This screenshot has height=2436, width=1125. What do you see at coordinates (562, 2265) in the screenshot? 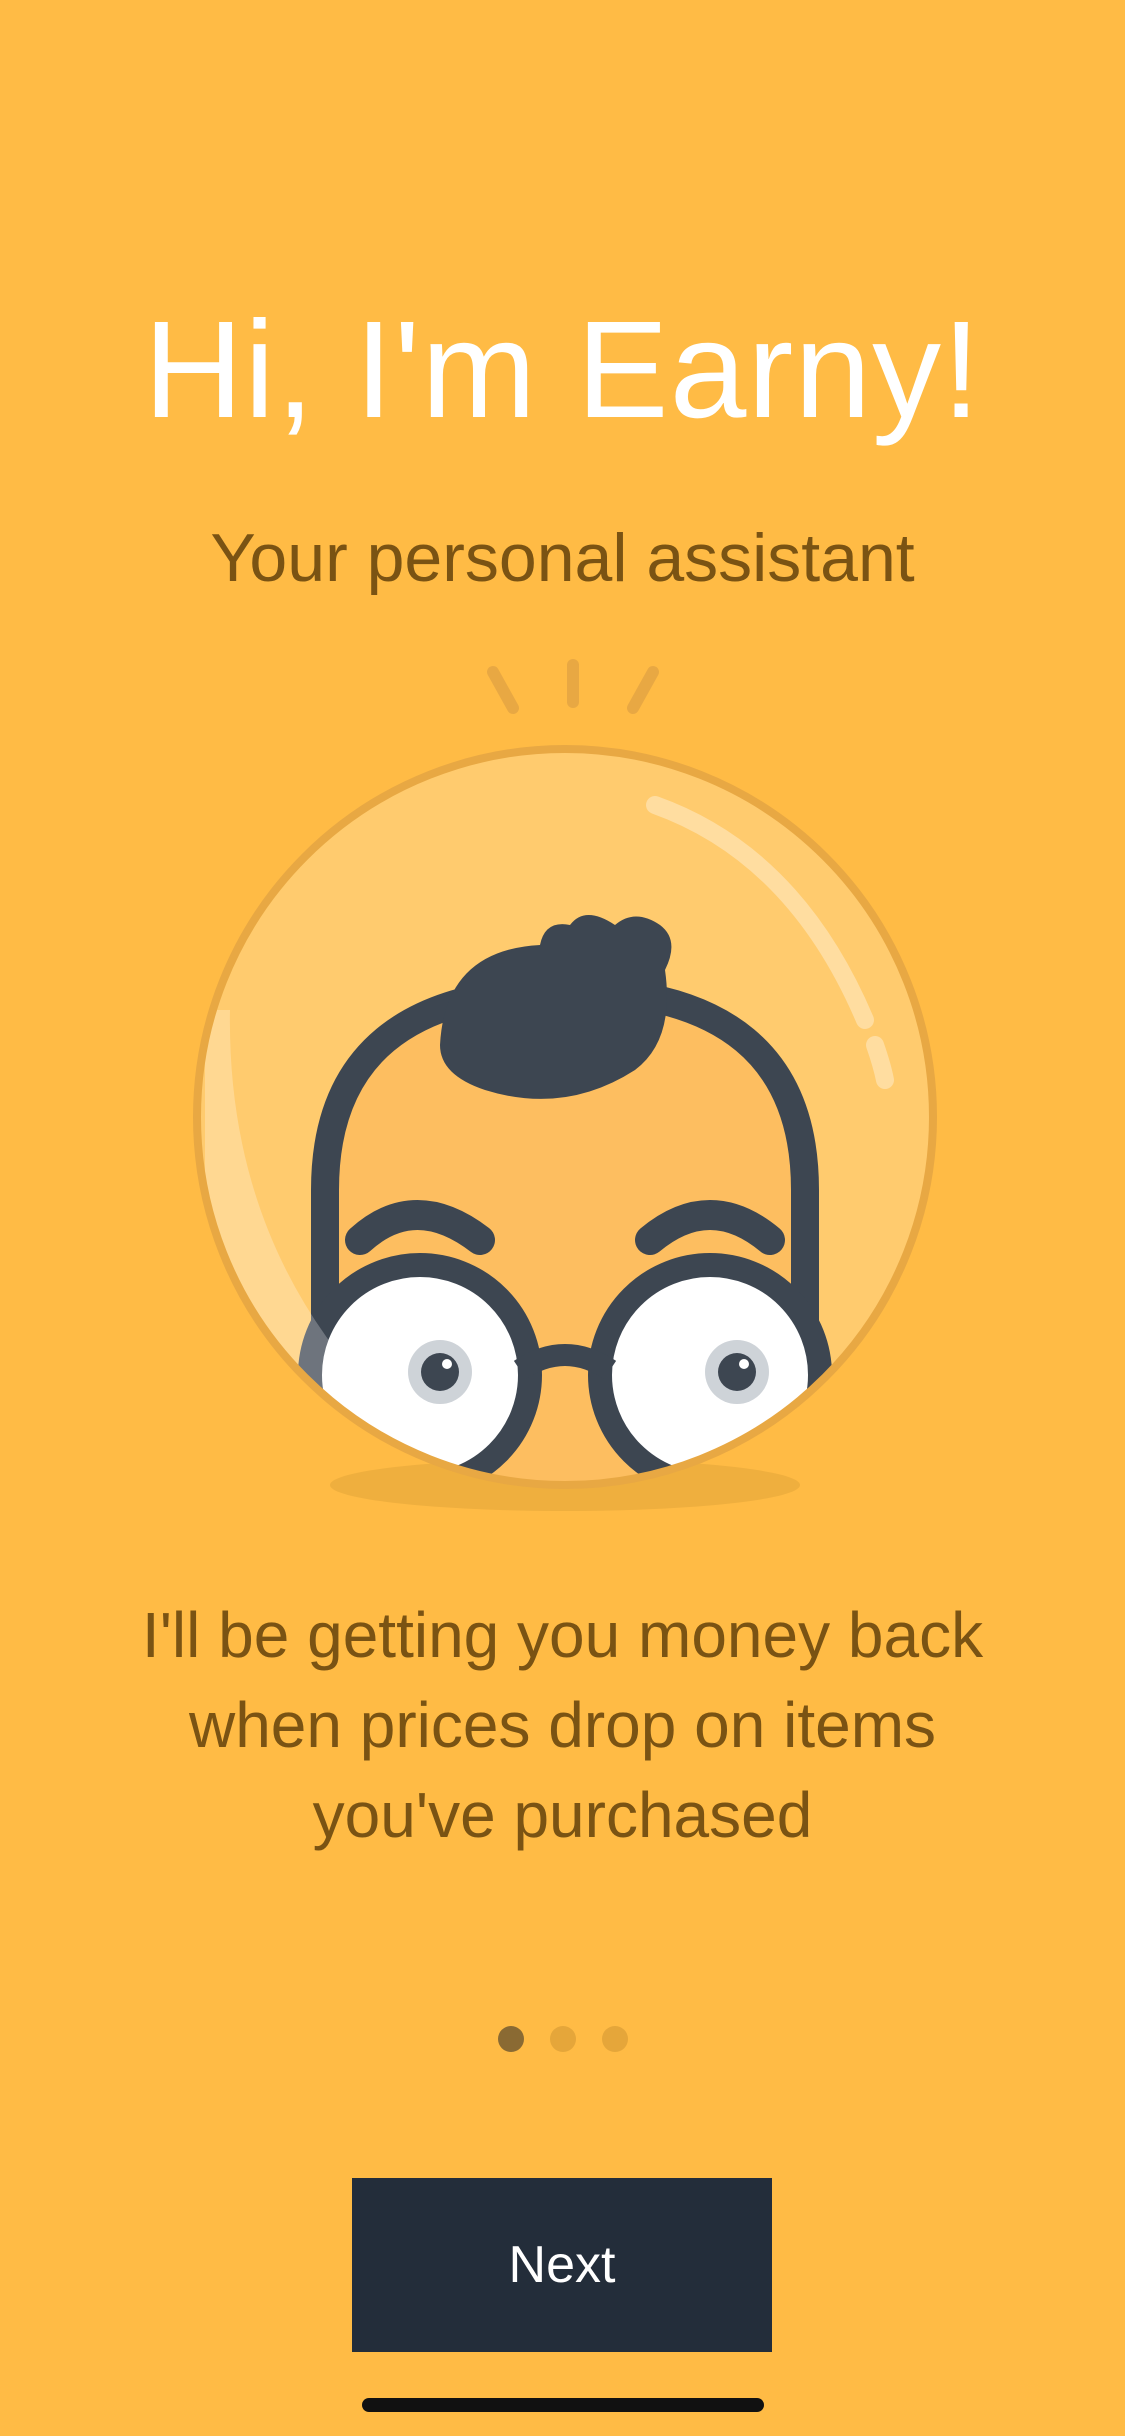
I see `next-button: Next` at bounding box center [562, 2265].